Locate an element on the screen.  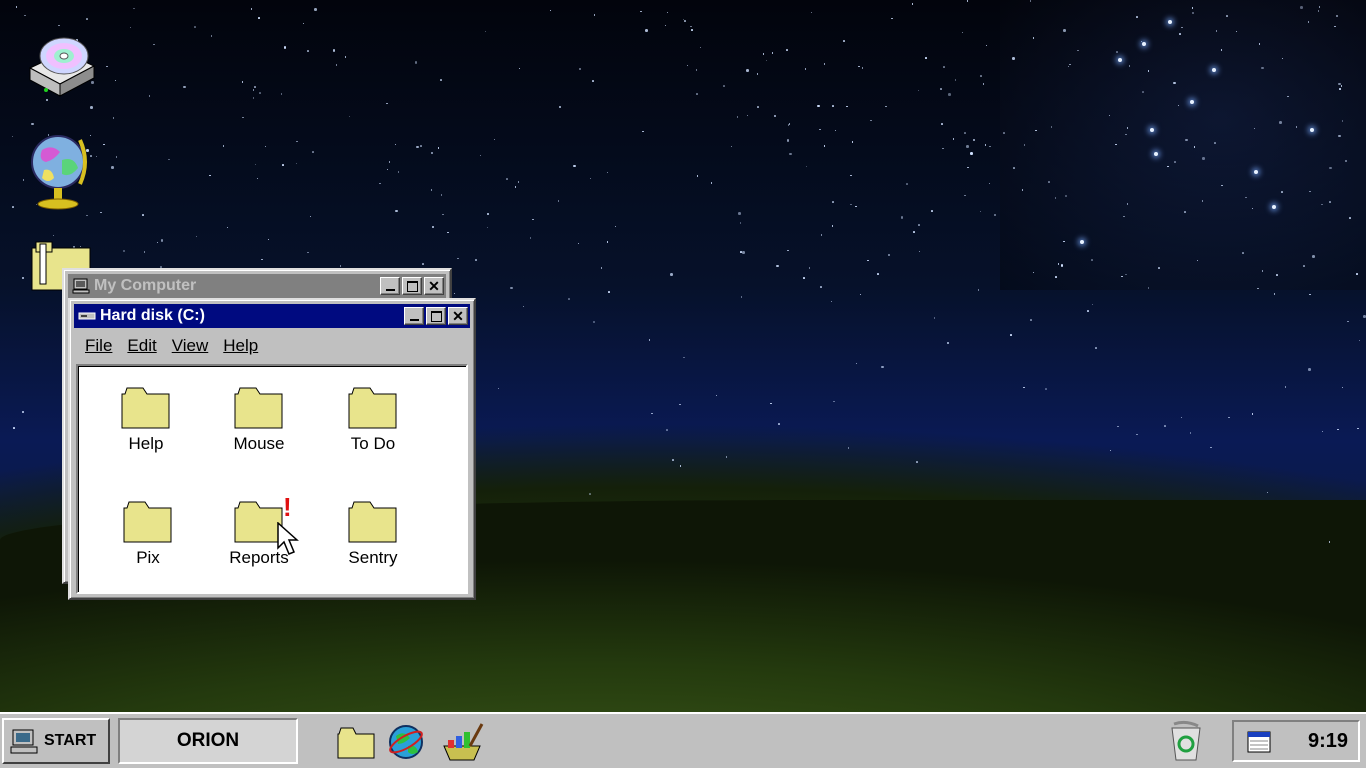
hard-disk-titlebar: Hard disk (C:) ✕ is located at coordinates (272, 316).